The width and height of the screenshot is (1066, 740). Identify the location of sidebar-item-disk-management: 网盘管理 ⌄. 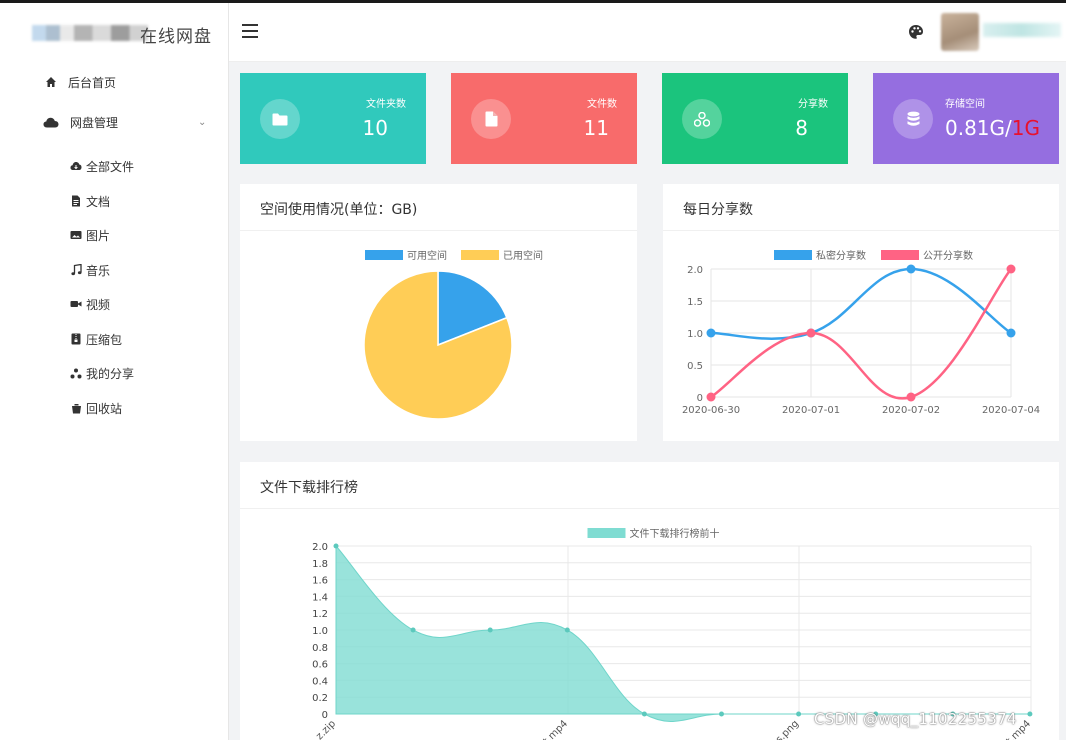
(114, 122).